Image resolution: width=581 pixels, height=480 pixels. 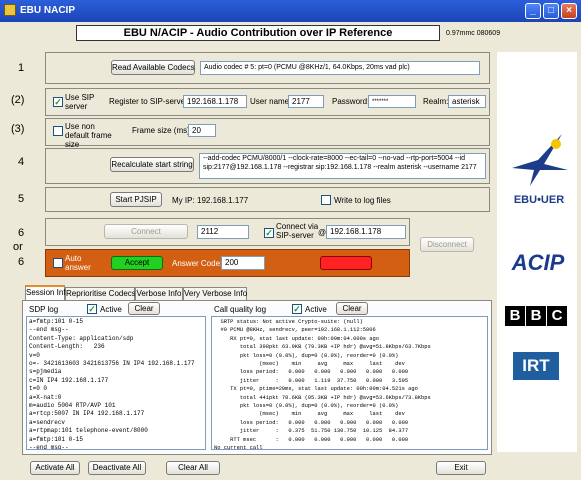 I want to click on minimize-icon: _, so click(x=533, y=10).